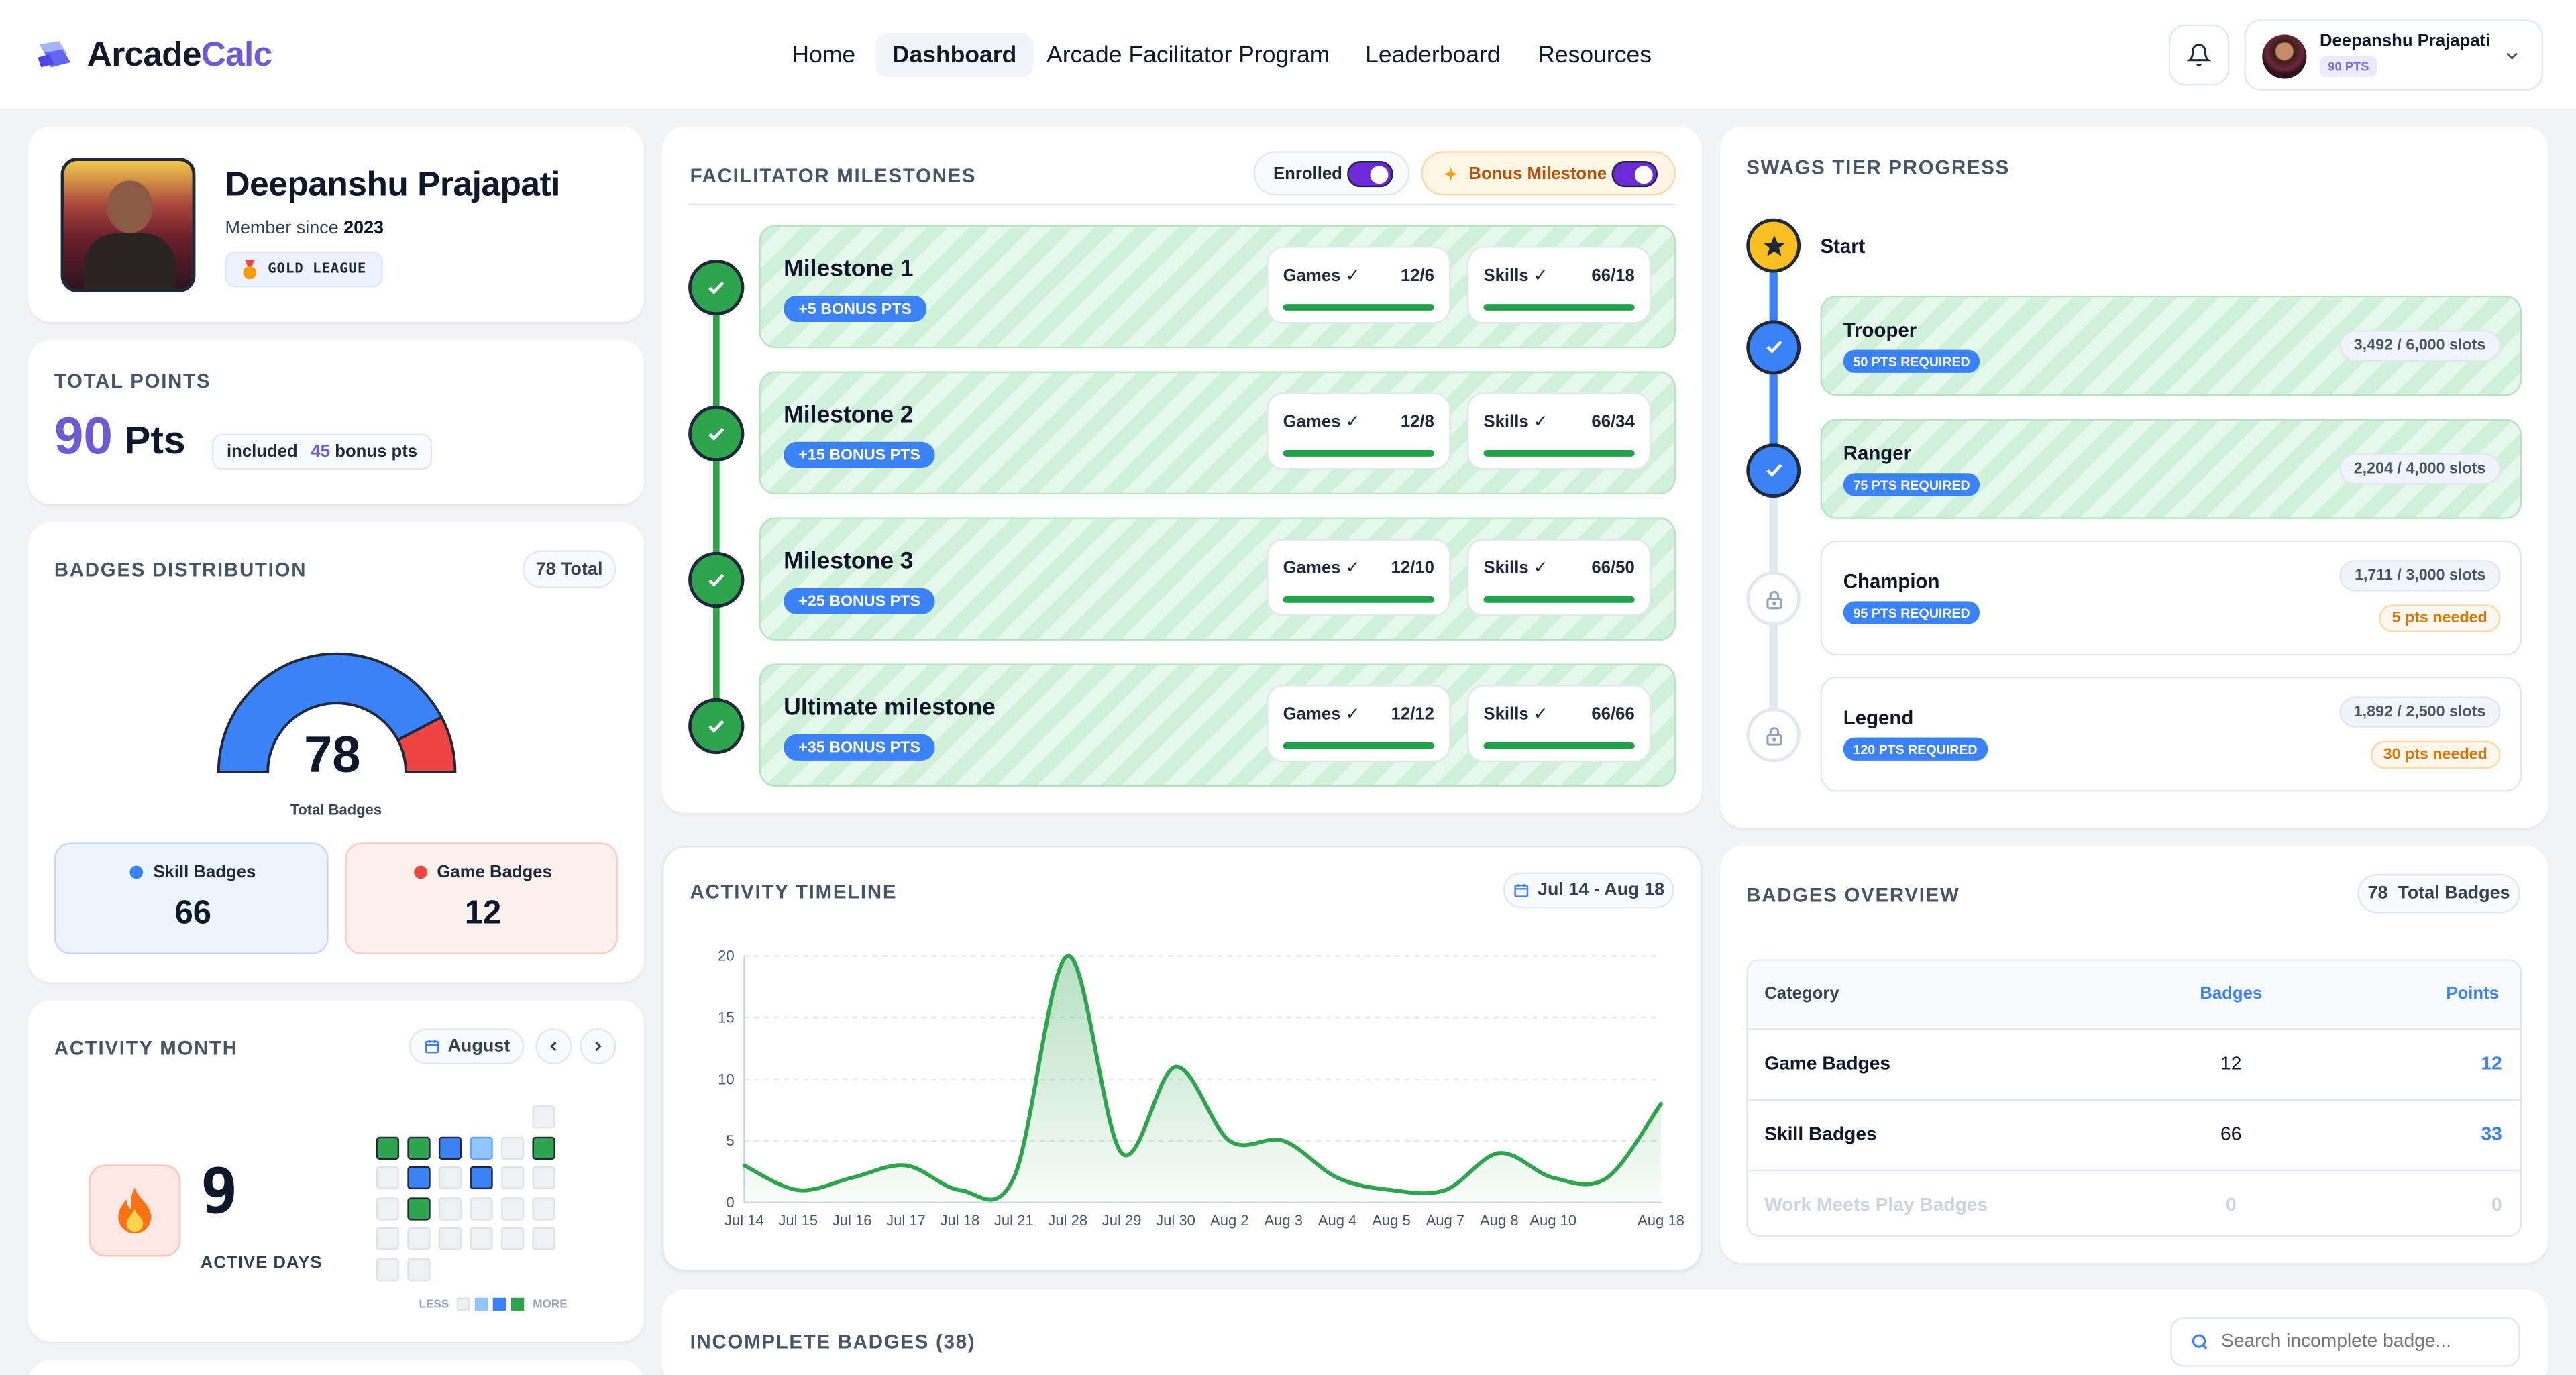  Describe the element at coordinates (1445, 1221) in the screenshot. I see `x-tick-label: Aug 7` at that location.